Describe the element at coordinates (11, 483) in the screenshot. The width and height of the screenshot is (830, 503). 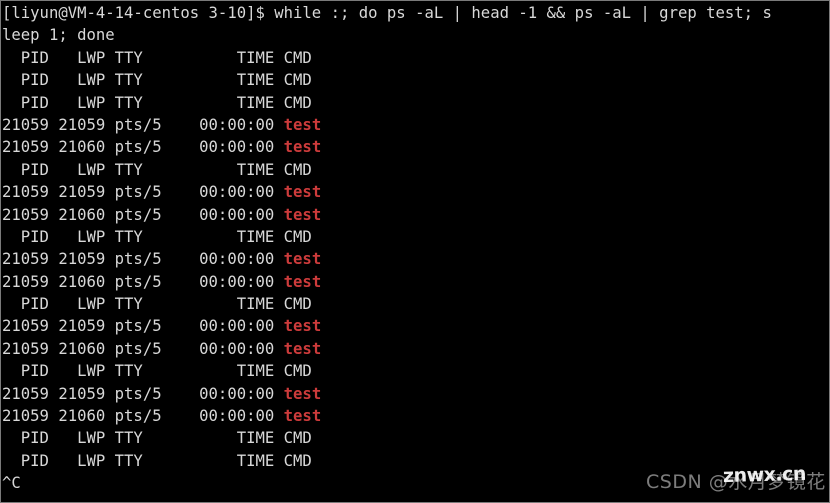
I see `terminal-line-interrupt-text: ^C` at that location.